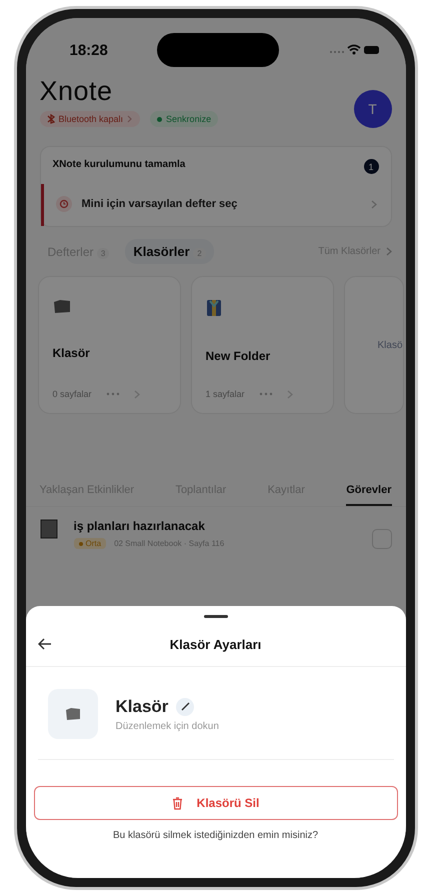 The width and height of the screenshot is (431, 896). Describe the element at coordinates (64, 204) in the screenshot. I see `alarm-icon` at that location.